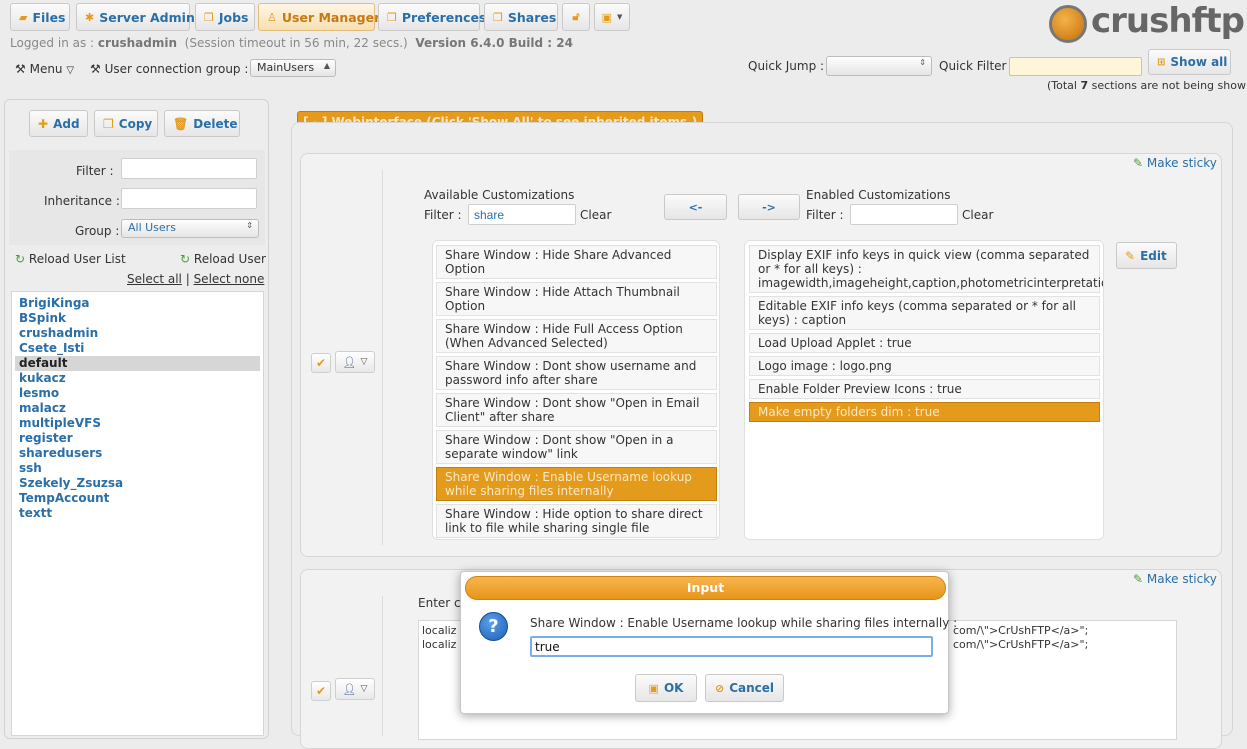  Describe the element at coordinates (293, 68) in the screenshot. I see `connection-group-select: MainUsers ▲` at that location.